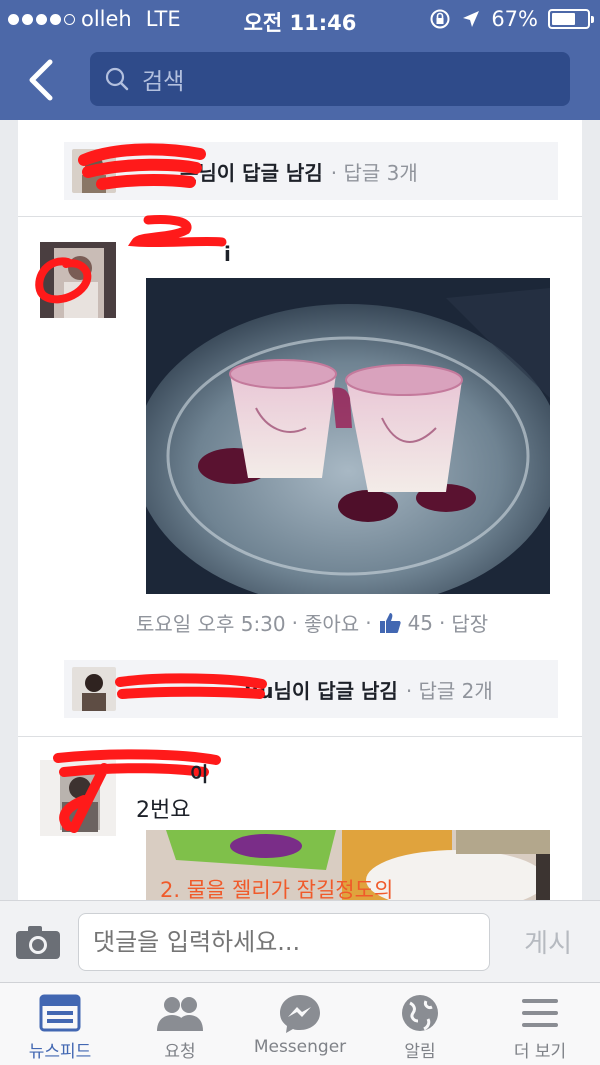 Image resolution: width=600 pixels, height=1065 pixels. I want to click on news-feed-icon, so click(60, 1013).